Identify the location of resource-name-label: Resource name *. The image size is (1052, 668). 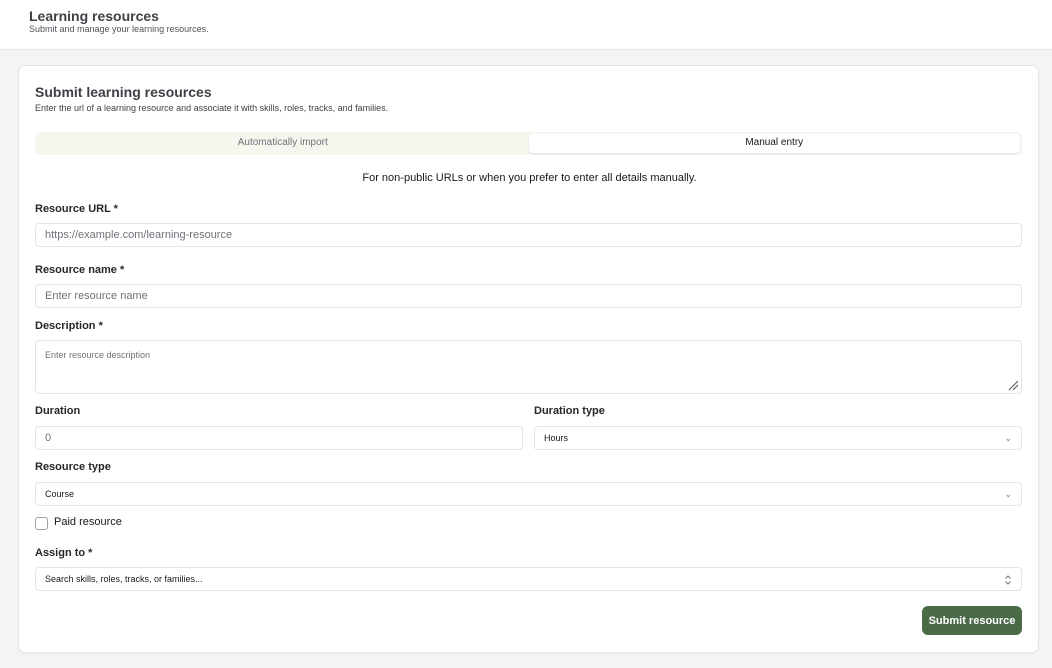
(80, 270).